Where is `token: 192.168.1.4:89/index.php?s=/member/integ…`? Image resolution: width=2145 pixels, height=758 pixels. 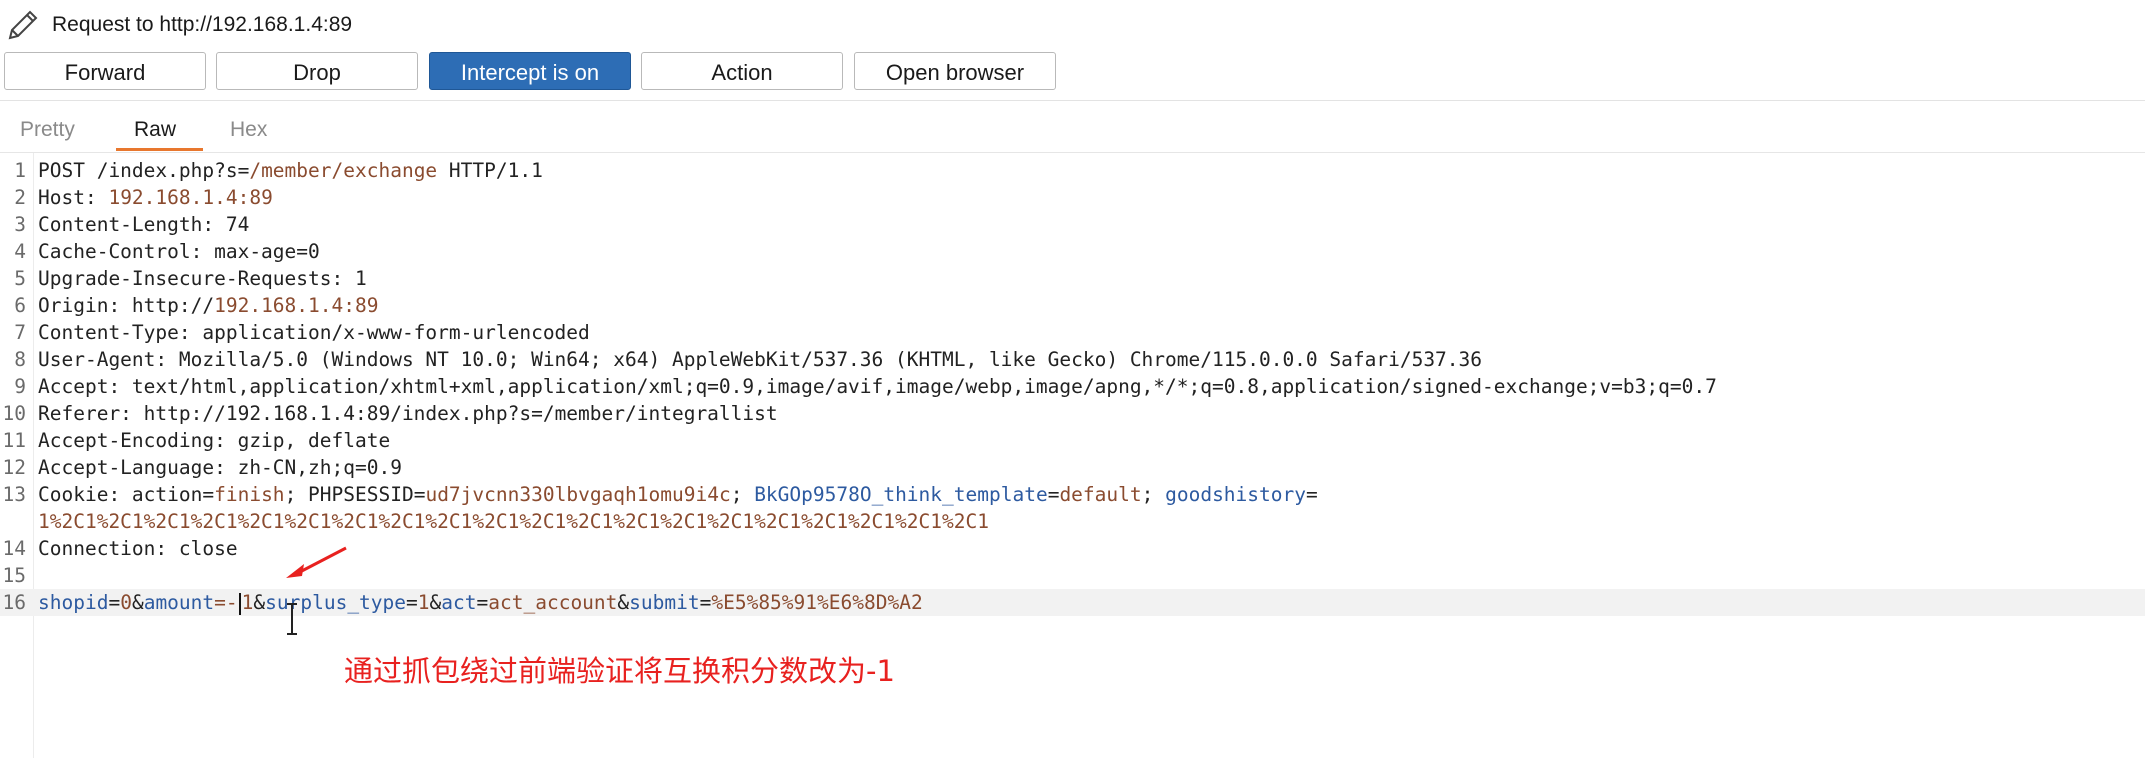 token: 192.168.1.4:89/index.php?s=/member/integ… is located at coordinates (501, 413).